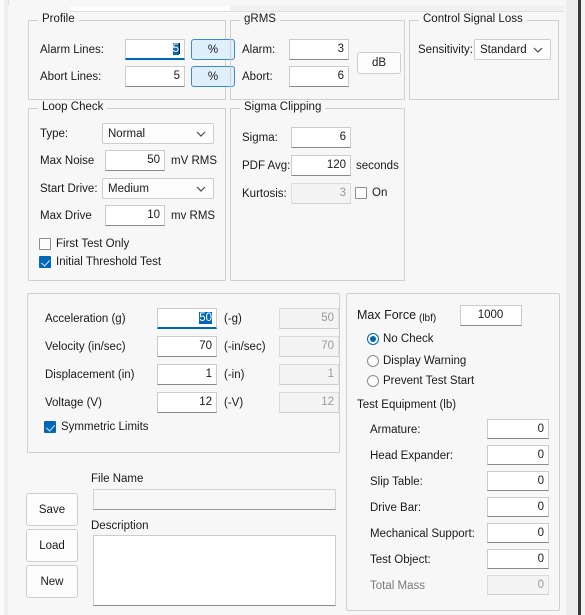 The height and width of the screenshot is (615, 585). Describe the element at coordinates (379, 63) in the screenshot. I see `grms-unit-button: dB` at that location.